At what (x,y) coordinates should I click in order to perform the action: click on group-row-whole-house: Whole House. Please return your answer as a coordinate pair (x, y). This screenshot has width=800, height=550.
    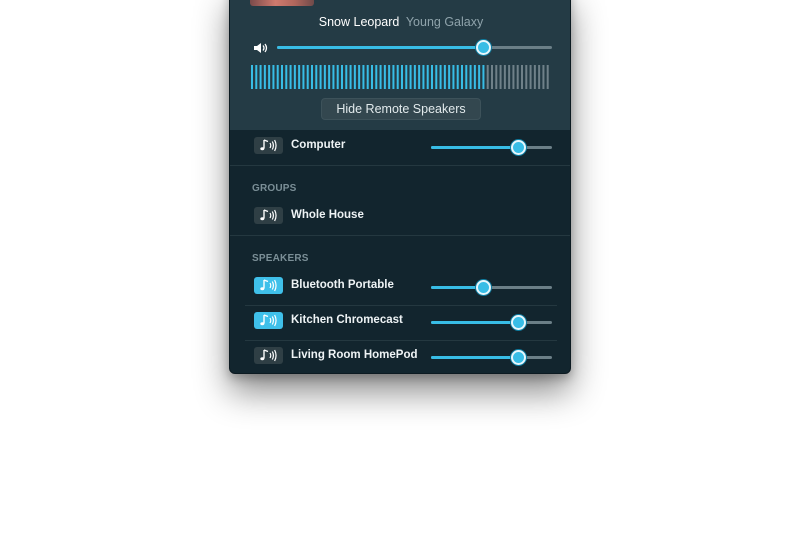
    Looking at the image, I should click on (400, 217).